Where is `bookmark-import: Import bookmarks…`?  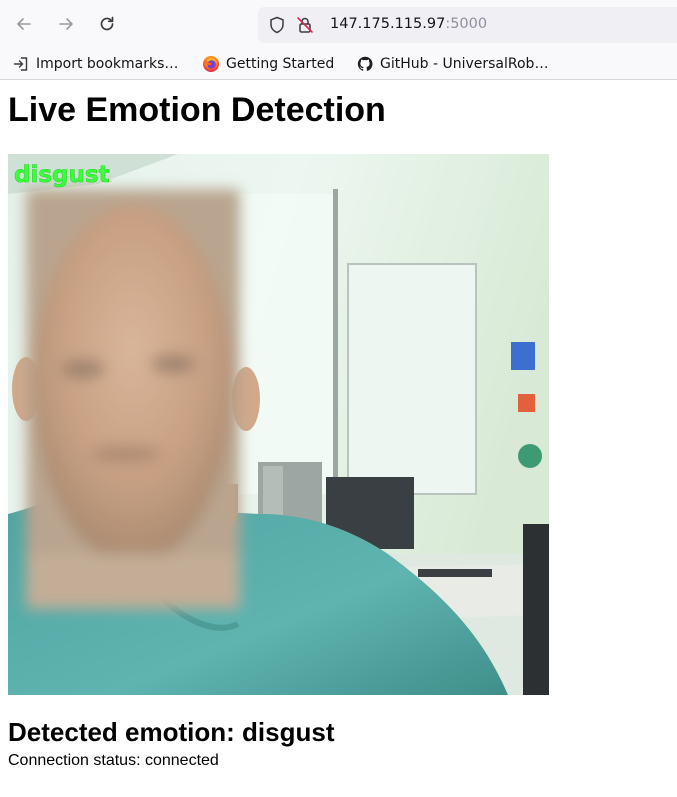
bookmark-import: Import bookmarks… is located at coordinates (95, 64).